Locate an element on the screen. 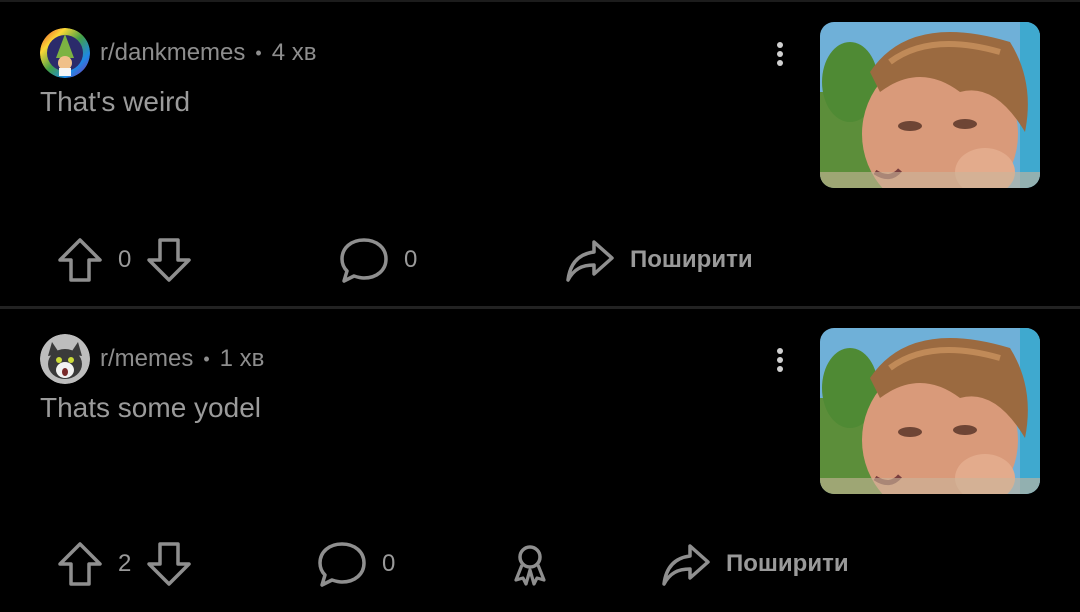  subreddit-name: r/memes is located at coordinates (146, 359).